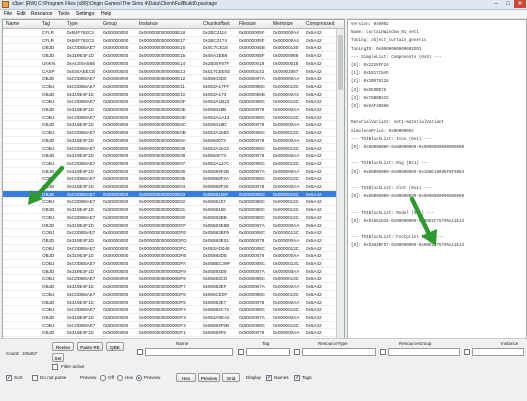 The width and height of the screenshot is (527, 401). Describe the element at coordinates (8, 14) in the screenshot. I see `menu-file: File` at that location.